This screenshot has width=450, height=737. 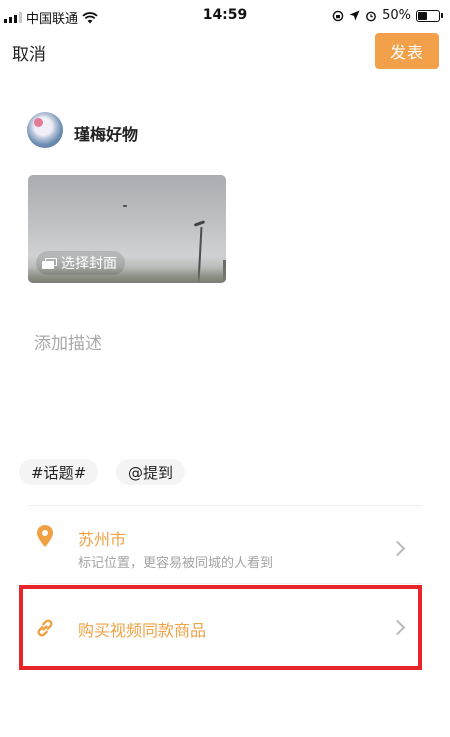 What do you see at coordinates (127, 229) in the screenshot?
I see `video-cover: 选择封面` at bounding box center [127, 229].